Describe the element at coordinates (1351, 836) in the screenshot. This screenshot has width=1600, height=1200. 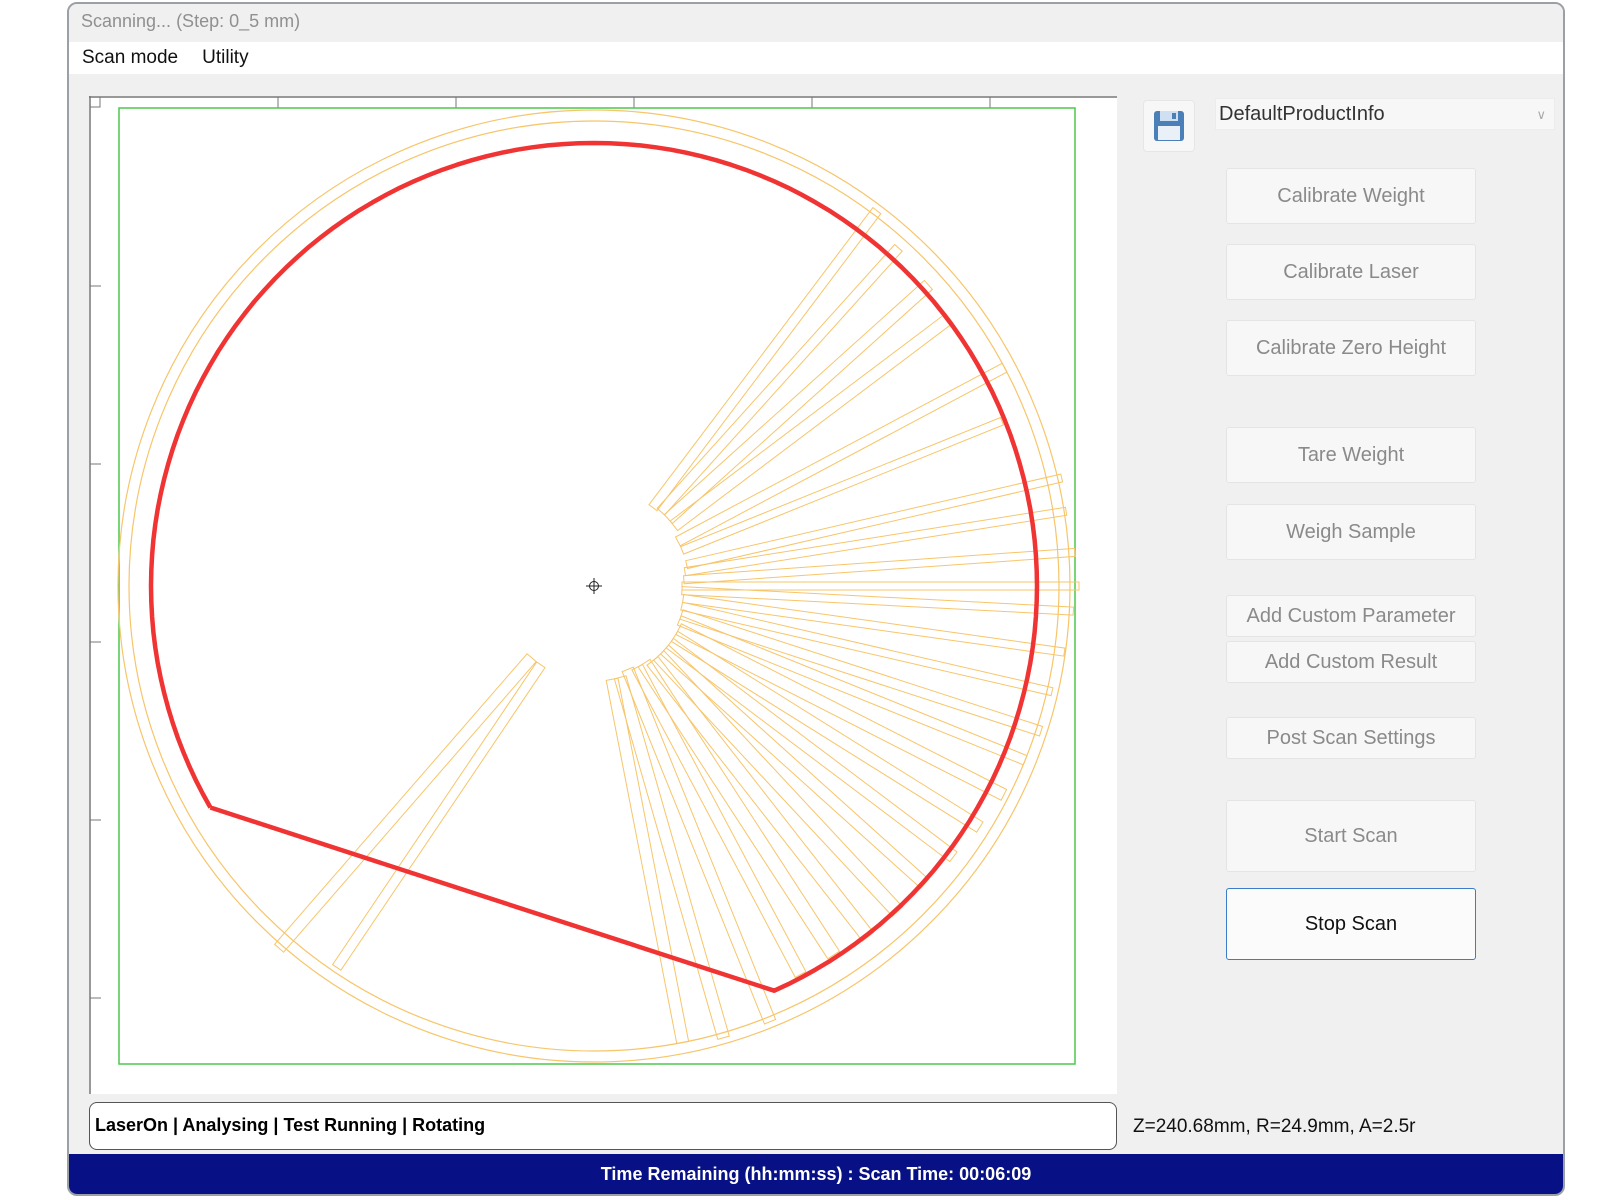
I see `start-scan-button: Start Scan` at that location.